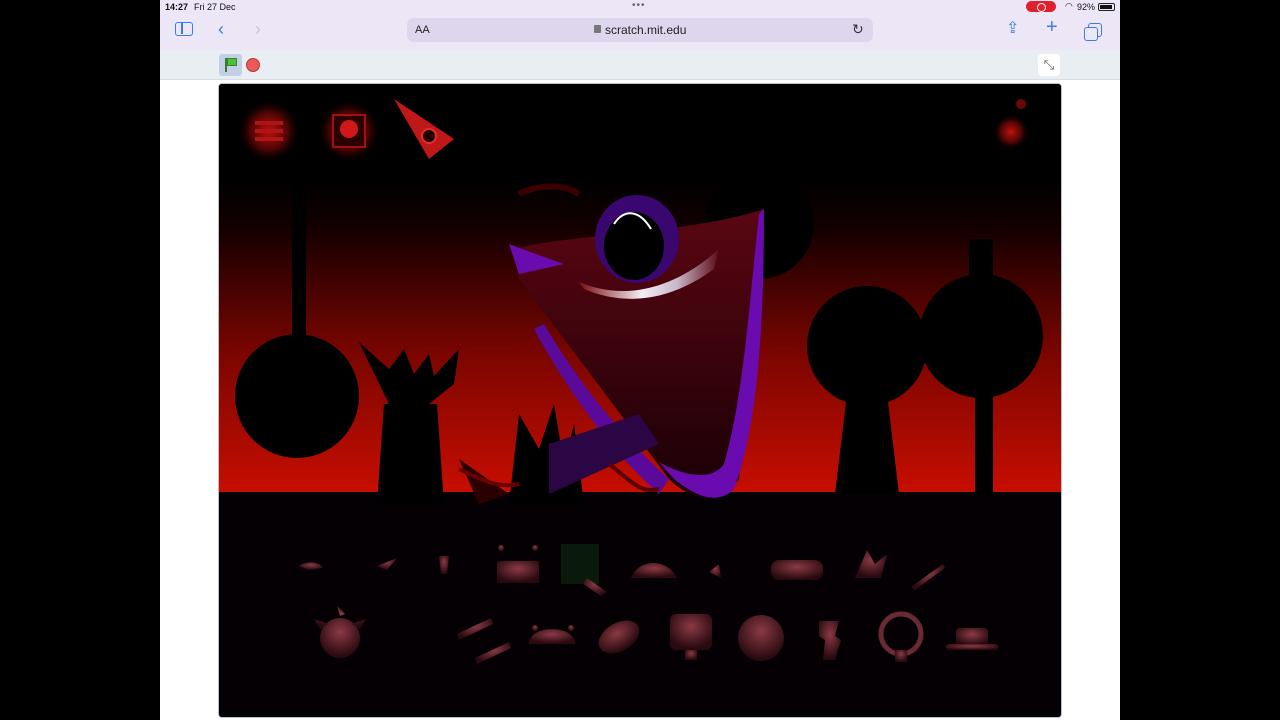  I want to click on lock-icon, so click(597, 29).